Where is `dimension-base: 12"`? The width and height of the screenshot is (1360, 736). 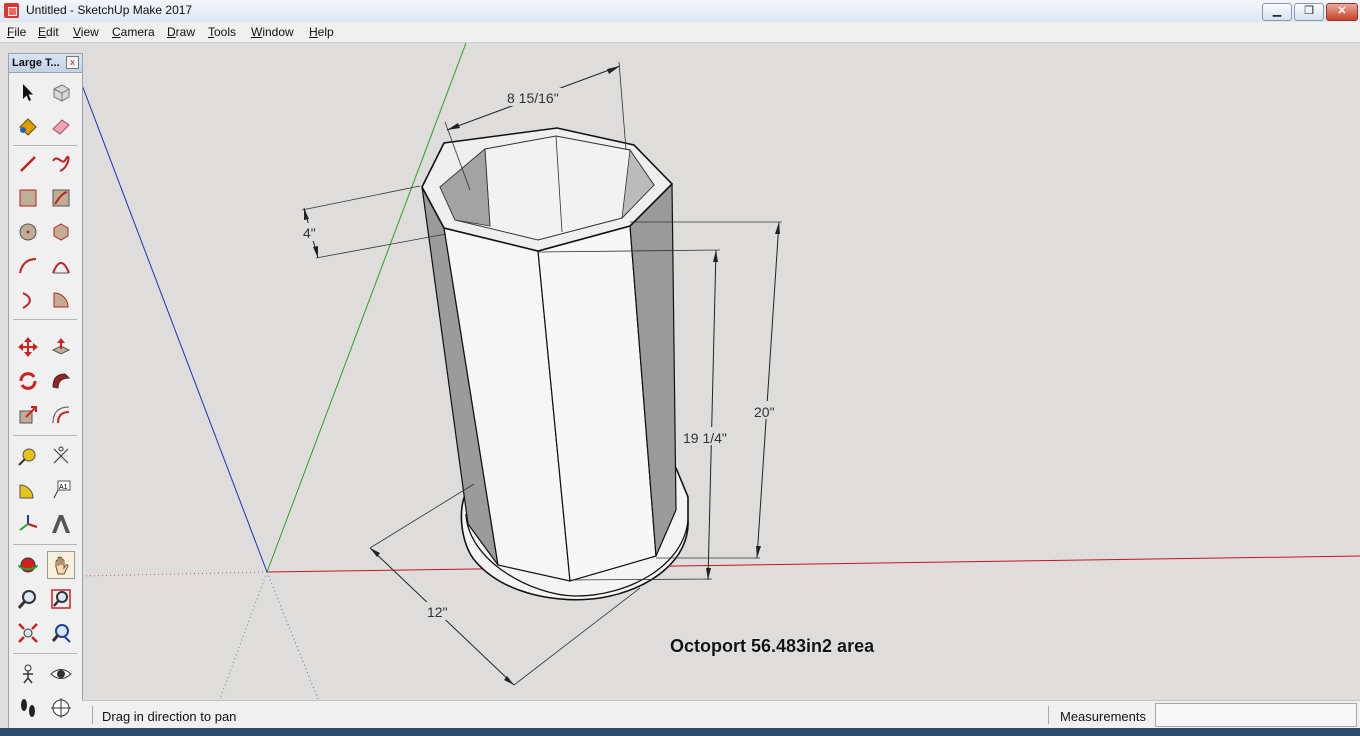
dimension-base: 12" is located at coordinates (437, 612).